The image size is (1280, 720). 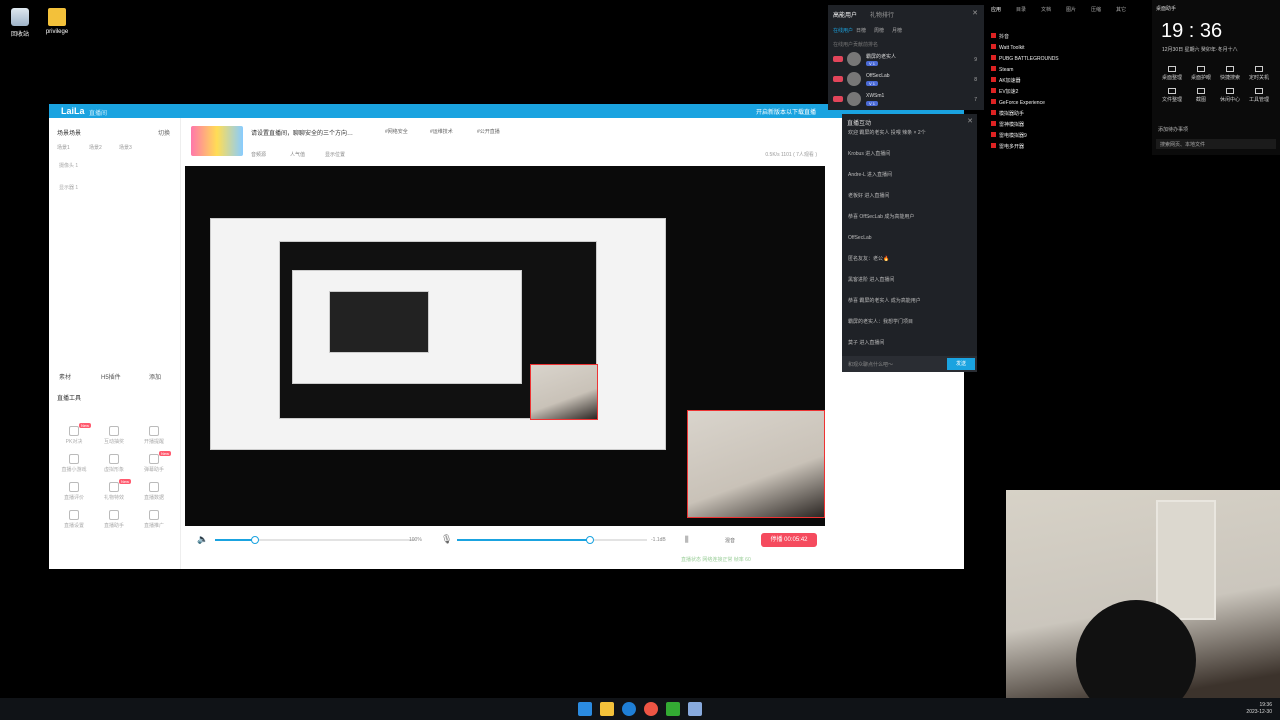 I want to click on chat-message: Andre-L 进入直播间, so click(x=870, y=175).